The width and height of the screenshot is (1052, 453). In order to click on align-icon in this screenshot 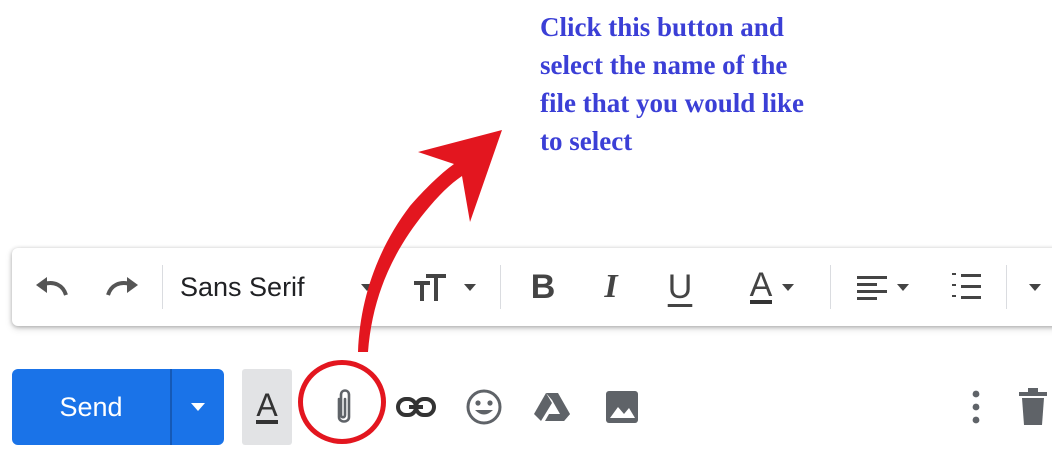, I will do `click(872, 288)`.